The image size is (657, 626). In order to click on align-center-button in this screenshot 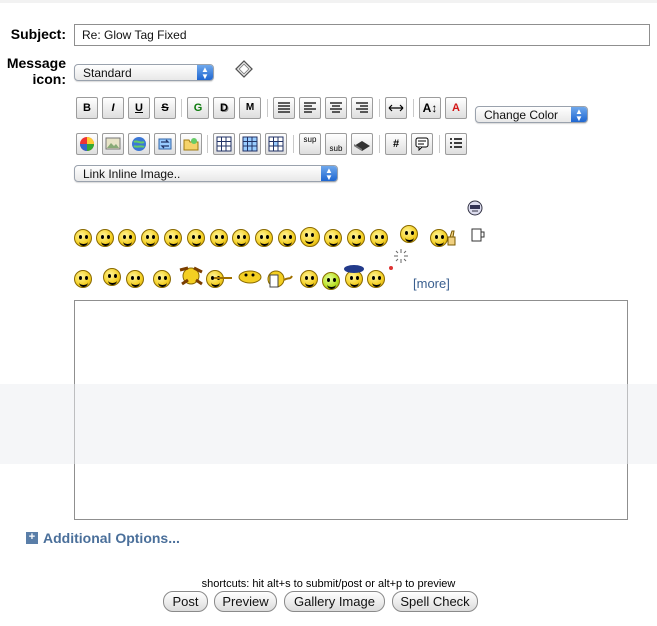, I will do `click(336, 108)`.